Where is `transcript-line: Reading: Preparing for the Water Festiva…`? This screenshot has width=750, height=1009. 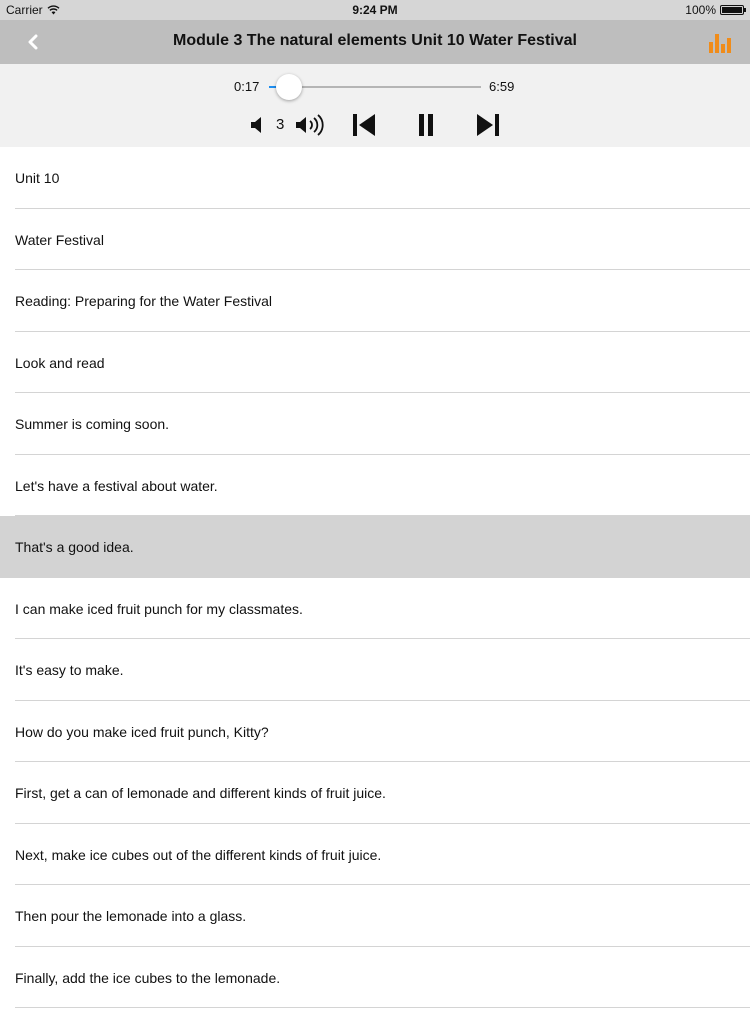
transcript-line: Reading: Preparing for the Water Festiva… is located at coordinates (375, 301).